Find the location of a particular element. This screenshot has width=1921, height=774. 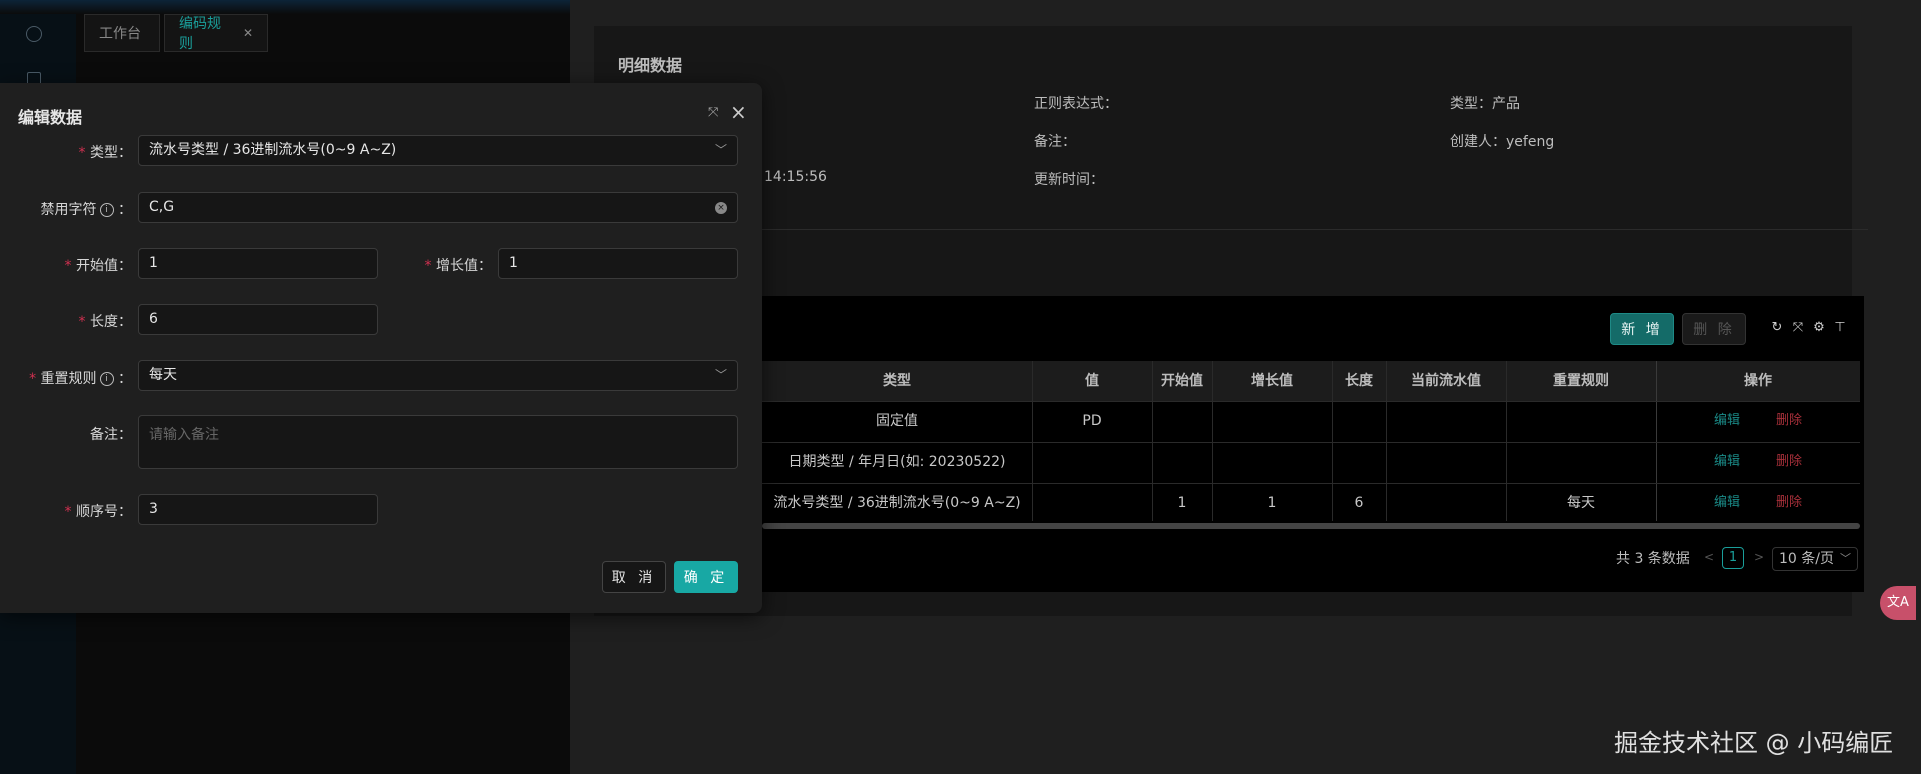

forbidden-label: 禁用字符 i ： is located at coordinates (86, 210).